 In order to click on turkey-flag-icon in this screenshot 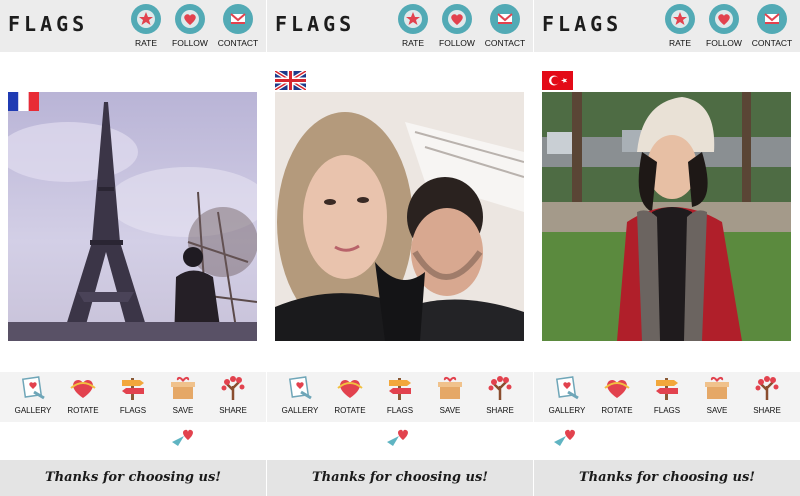, I will do `click(557, 80)`.